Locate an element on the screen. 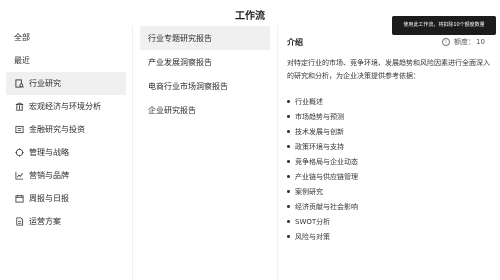  report-item-ecommerce: 电商行业市场洞察报告 is located at coordinates (205, 86).